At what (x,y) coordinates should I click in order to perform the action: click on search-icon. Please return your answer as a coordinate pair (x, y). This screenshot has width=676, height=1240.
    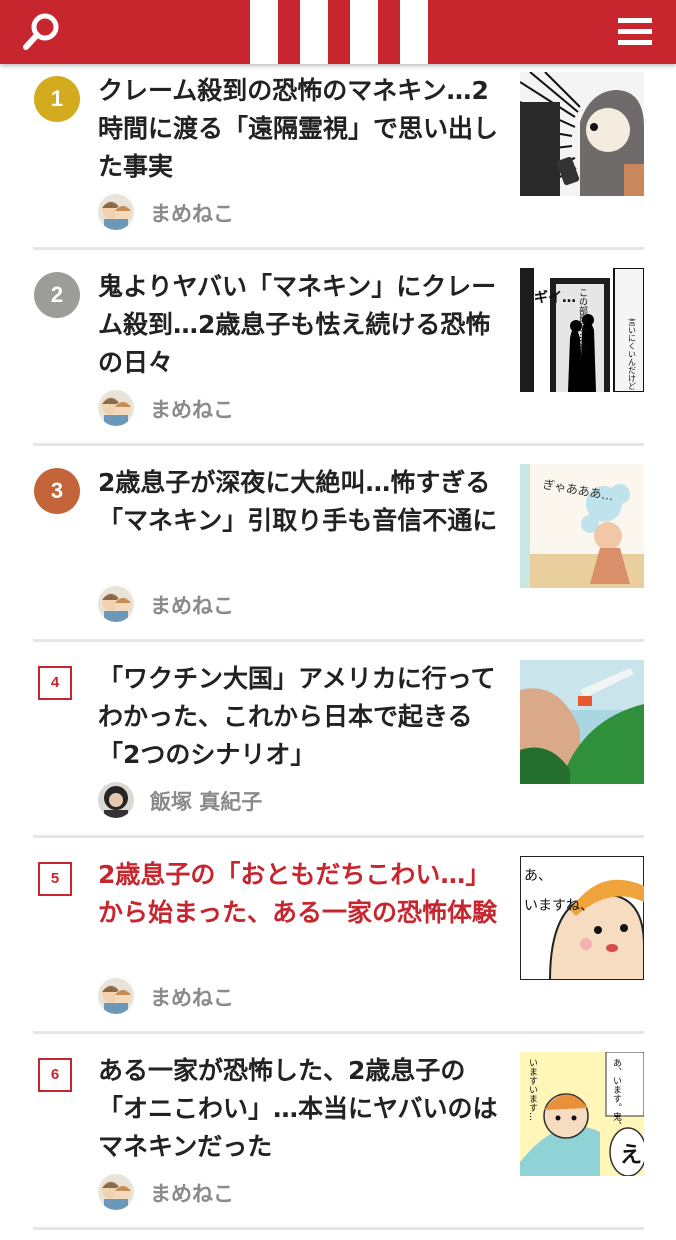
    Looking at the image, I should click on (41, 31).